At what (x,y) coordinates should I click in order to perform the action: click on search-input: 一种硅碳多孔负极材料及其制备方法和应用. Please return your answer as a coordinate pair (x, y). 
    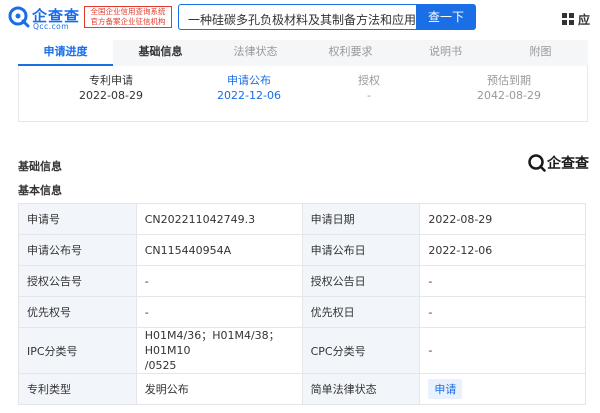
    Looking at the image, I should click on (297, 17).